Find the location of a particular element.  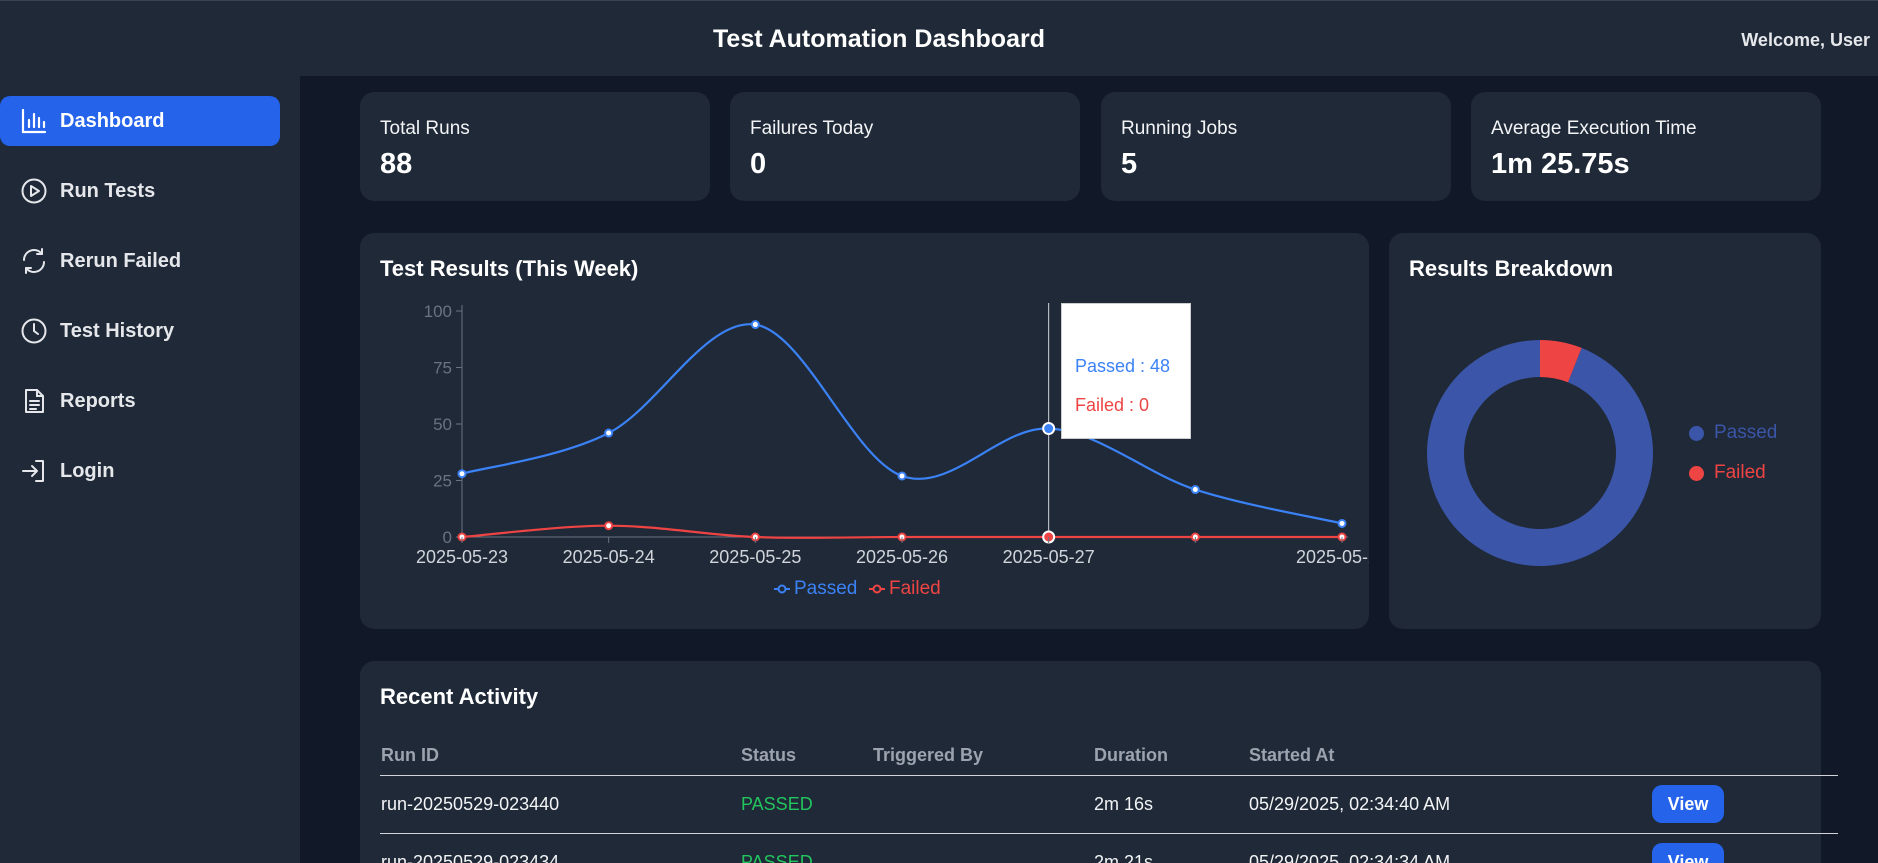

tooltip-failed: Failed : 0 is located at coordinates (1112, 405).